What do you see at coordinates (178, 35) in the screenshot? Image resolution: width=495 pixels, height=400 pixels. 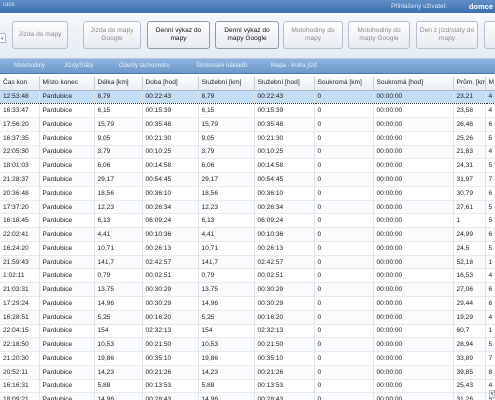 I see `daily-report-to-map-button: Denní výkaz do mapy` at bounding box center [178, 35].